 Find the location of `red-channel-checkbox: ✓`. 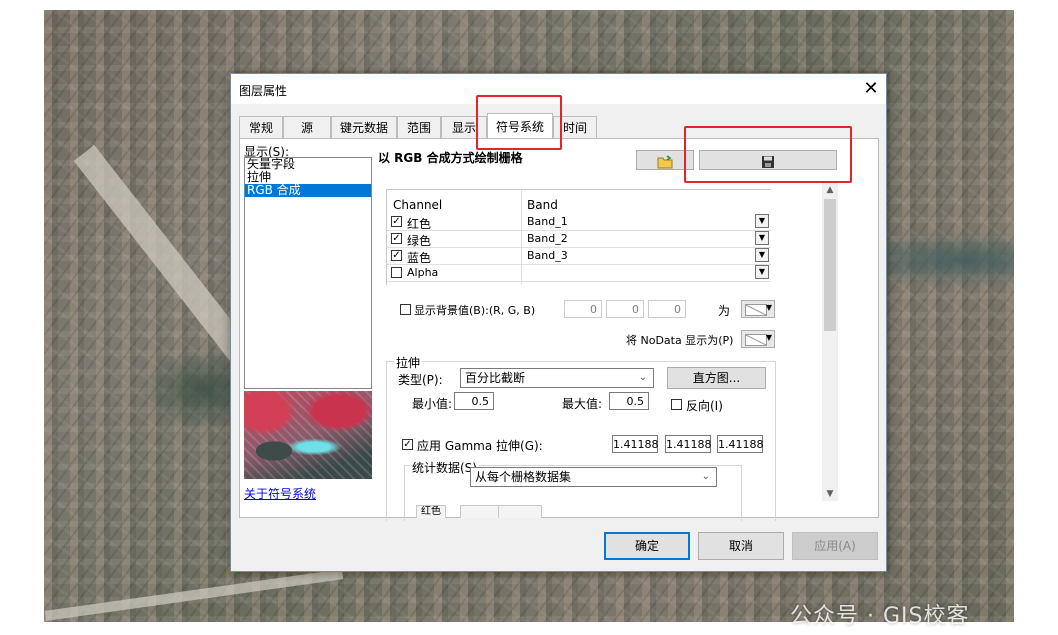

red-channel-checkbox: ✓ is located at coordinates (396, 221).